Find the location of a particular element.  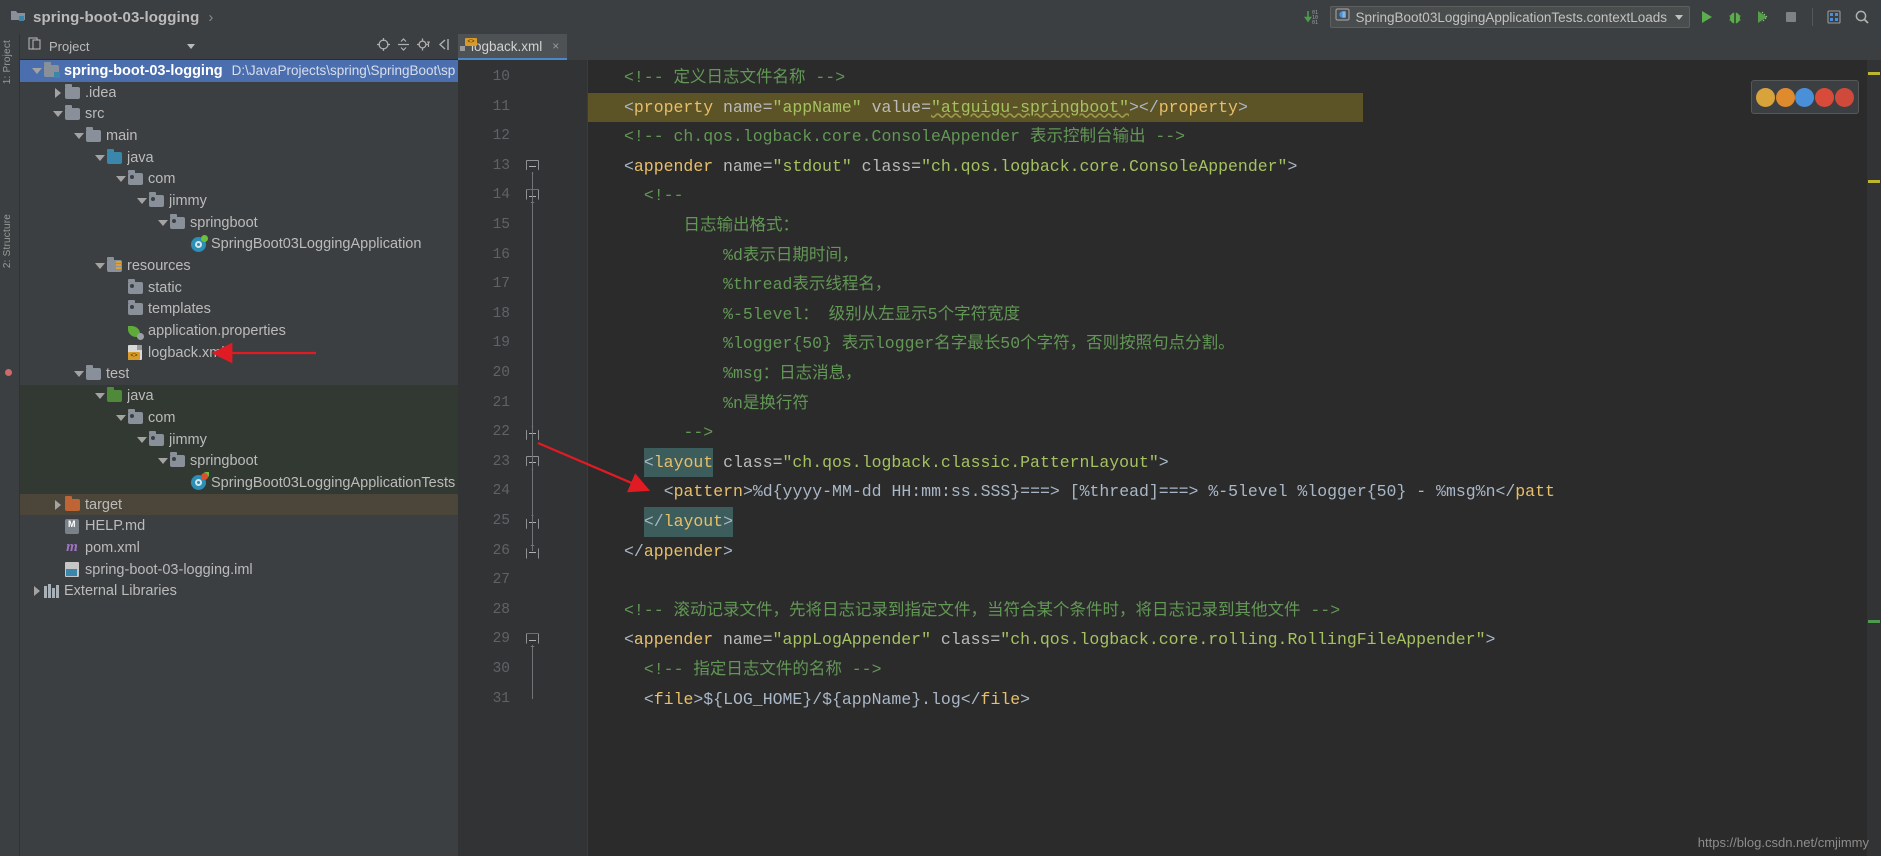

step-over-icon: 01 10 01 is located at coordinates (1313, 17).